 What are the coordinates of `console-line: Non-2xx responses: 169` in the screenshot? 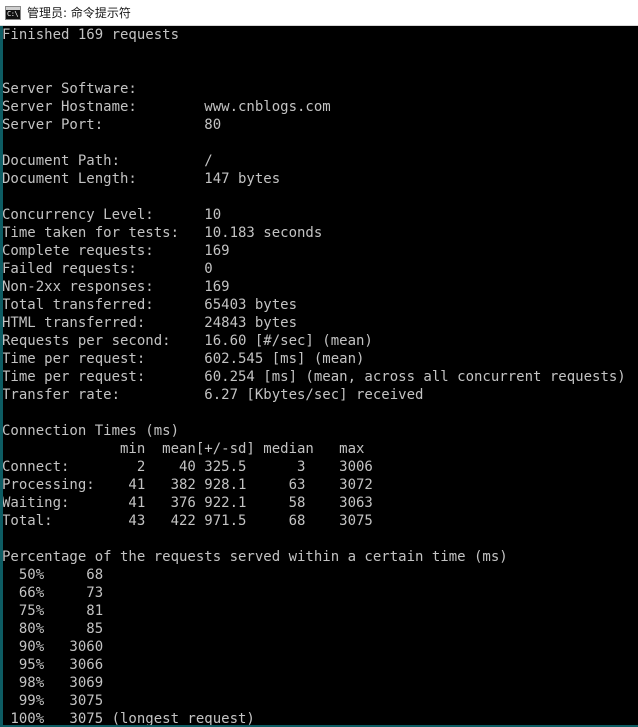 It's located at (116, 287).